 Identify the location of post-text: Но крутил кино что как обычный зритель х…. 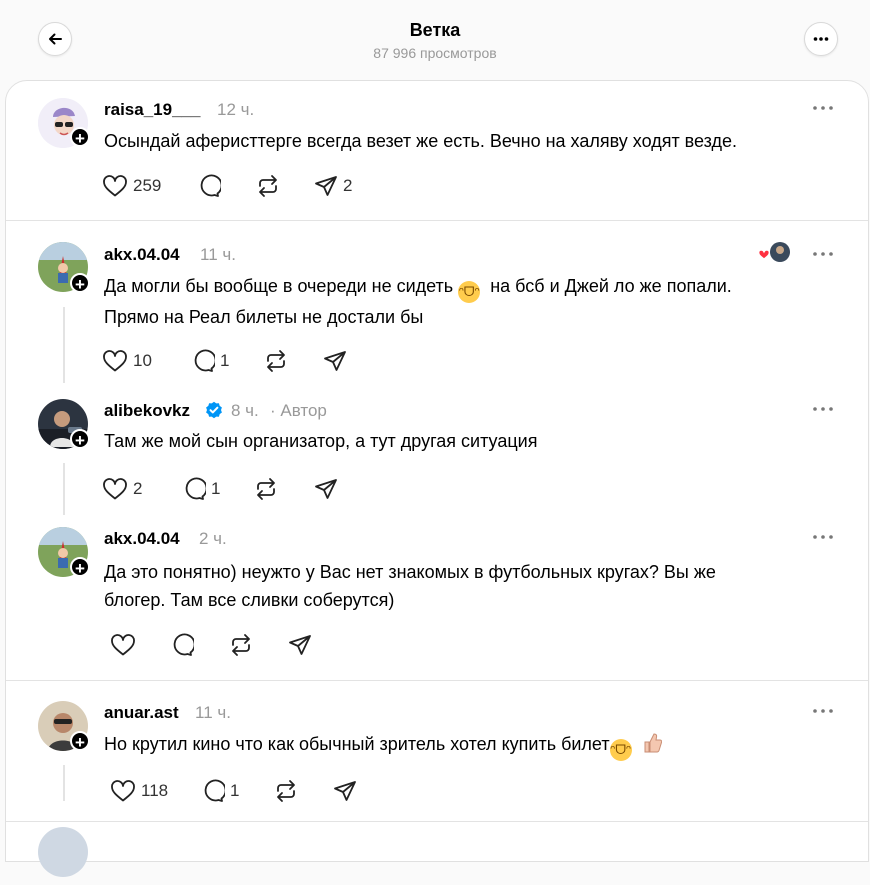
(464, 745).